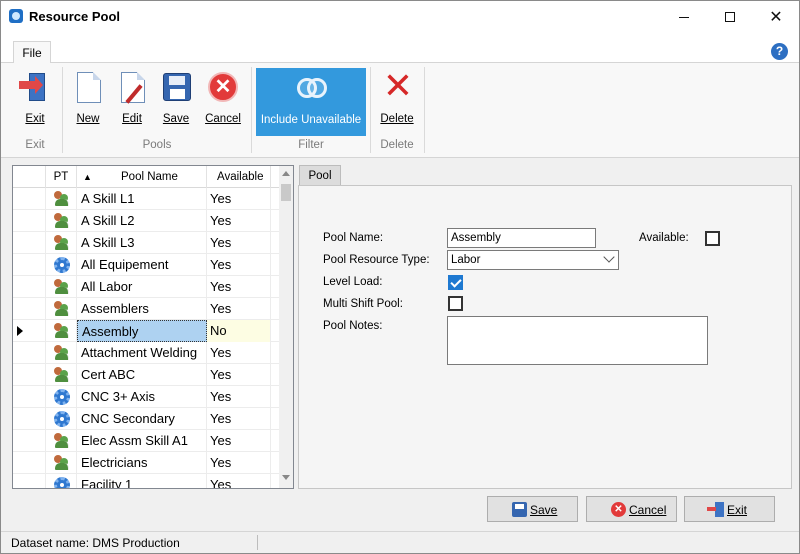 The image size is (800, 554). What do you see at coordinates (132, 119) in the screenshot?
I see `edit-label: Edit` at bounding box center [132, 119].